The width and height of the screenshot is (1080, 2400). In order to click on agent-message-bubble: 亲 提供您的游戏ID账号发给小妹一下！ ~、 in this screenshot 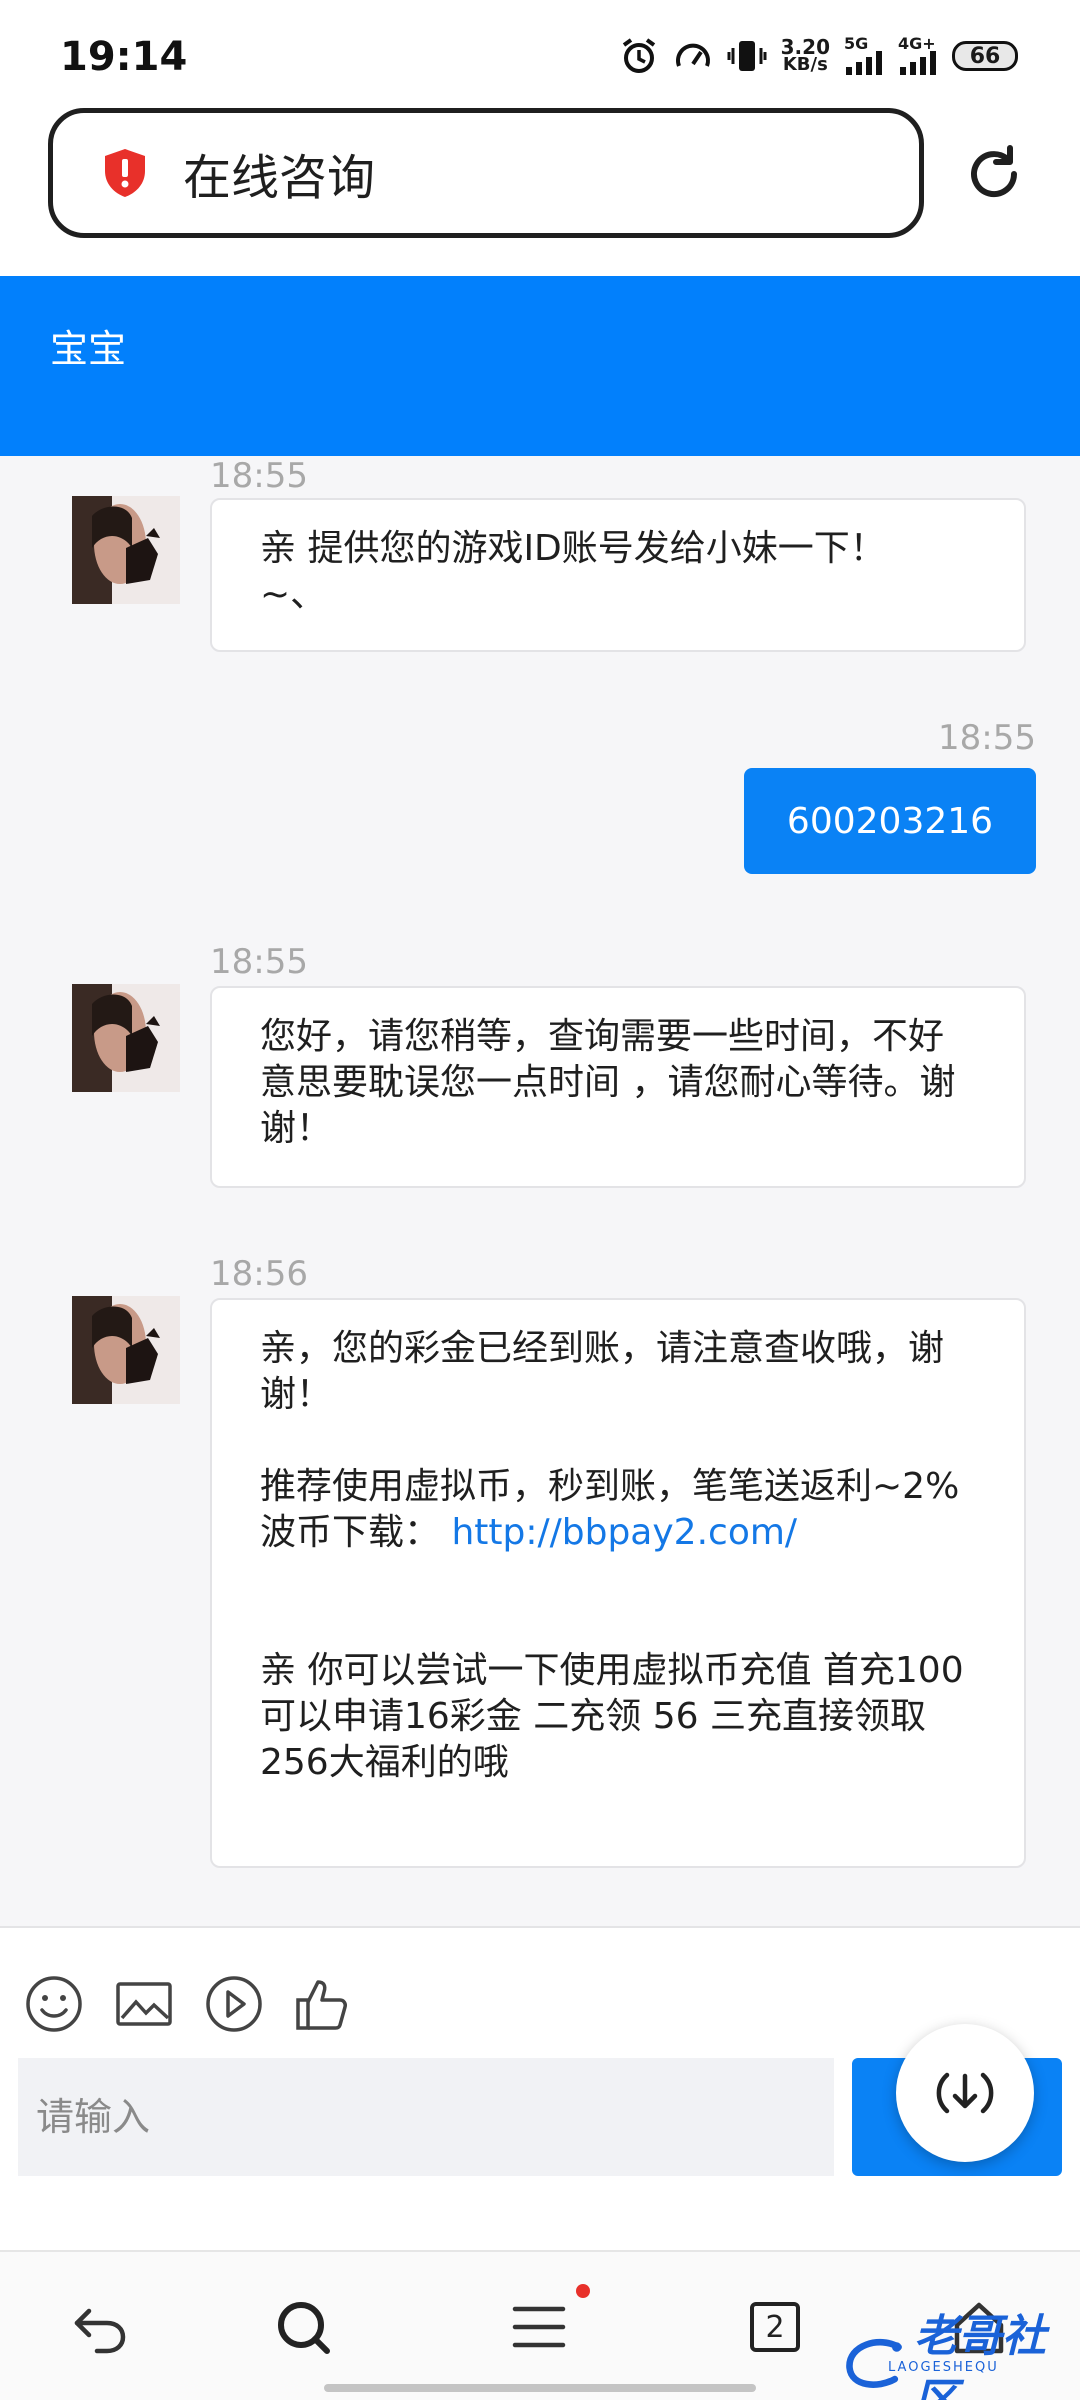, I will do `click(618, 575)`.